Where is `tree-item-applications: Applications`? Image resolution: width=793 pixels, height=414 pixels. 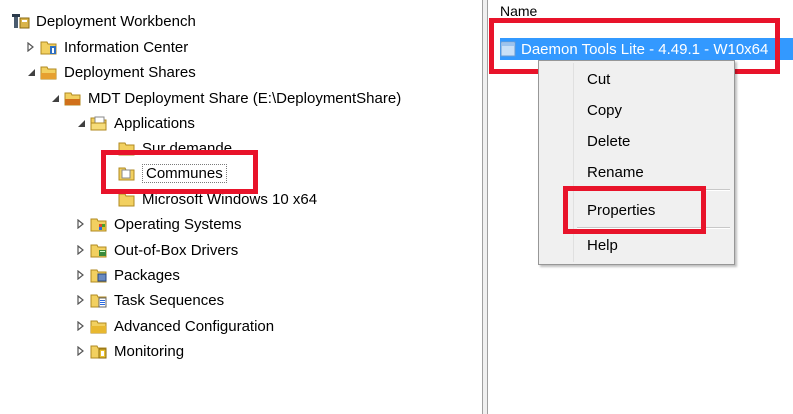 tree-item-applications: Applications is located at coordinates (134, 123).